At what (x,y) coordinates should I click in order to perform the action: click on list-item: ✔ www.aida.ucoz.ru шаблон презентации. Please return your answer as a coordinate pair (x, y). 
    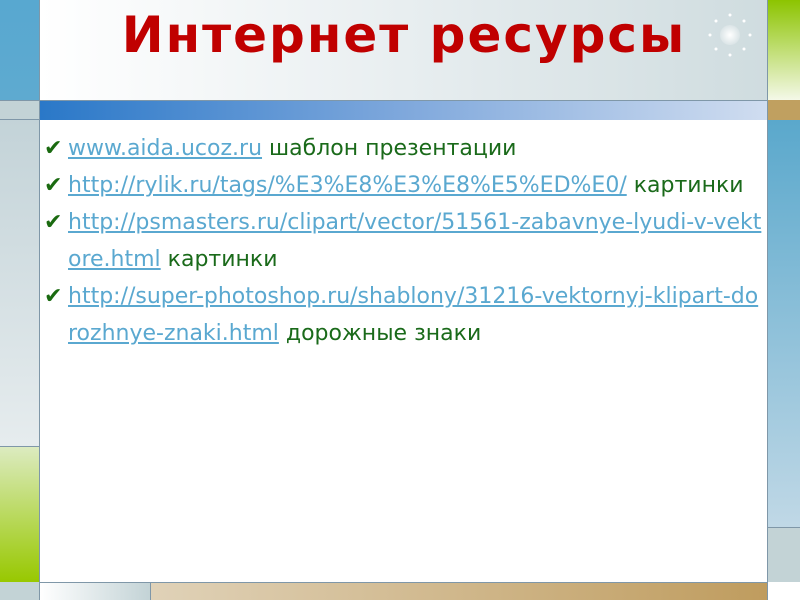
    Looking at the image, I should click on (404, 148).